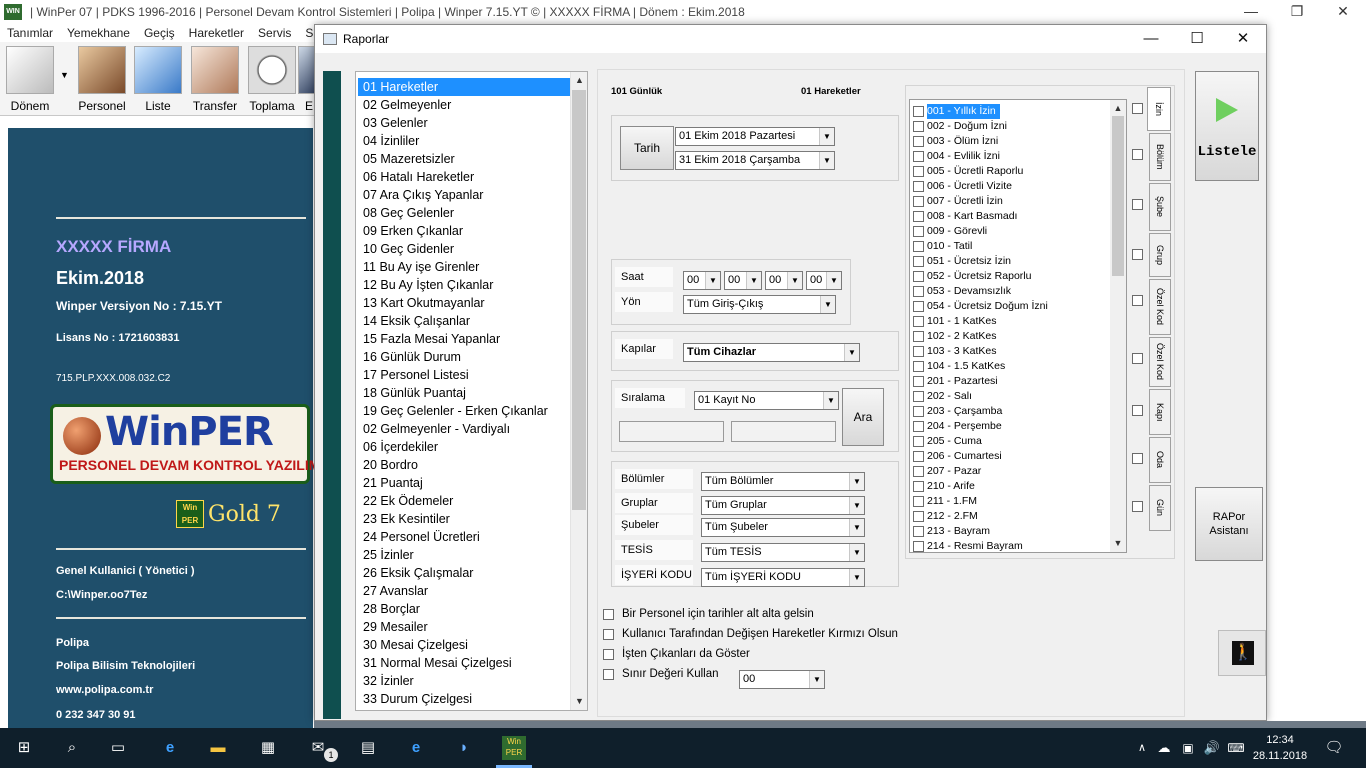 The width and height of the screenshot is (1366, 768). What do you see at coordinates (759, 304) in the screenshot?
I see `direction-select: Tüm Giriş-Çıkış ▼` at bounding box center [759, 304].